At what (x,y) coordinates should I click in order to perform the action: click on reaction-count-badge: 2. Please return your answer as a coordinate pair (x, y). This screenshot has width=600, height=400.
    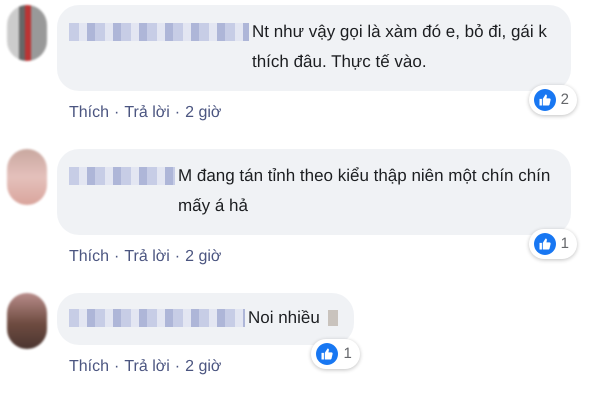
    Looking at the image, I should click on (552, 100).